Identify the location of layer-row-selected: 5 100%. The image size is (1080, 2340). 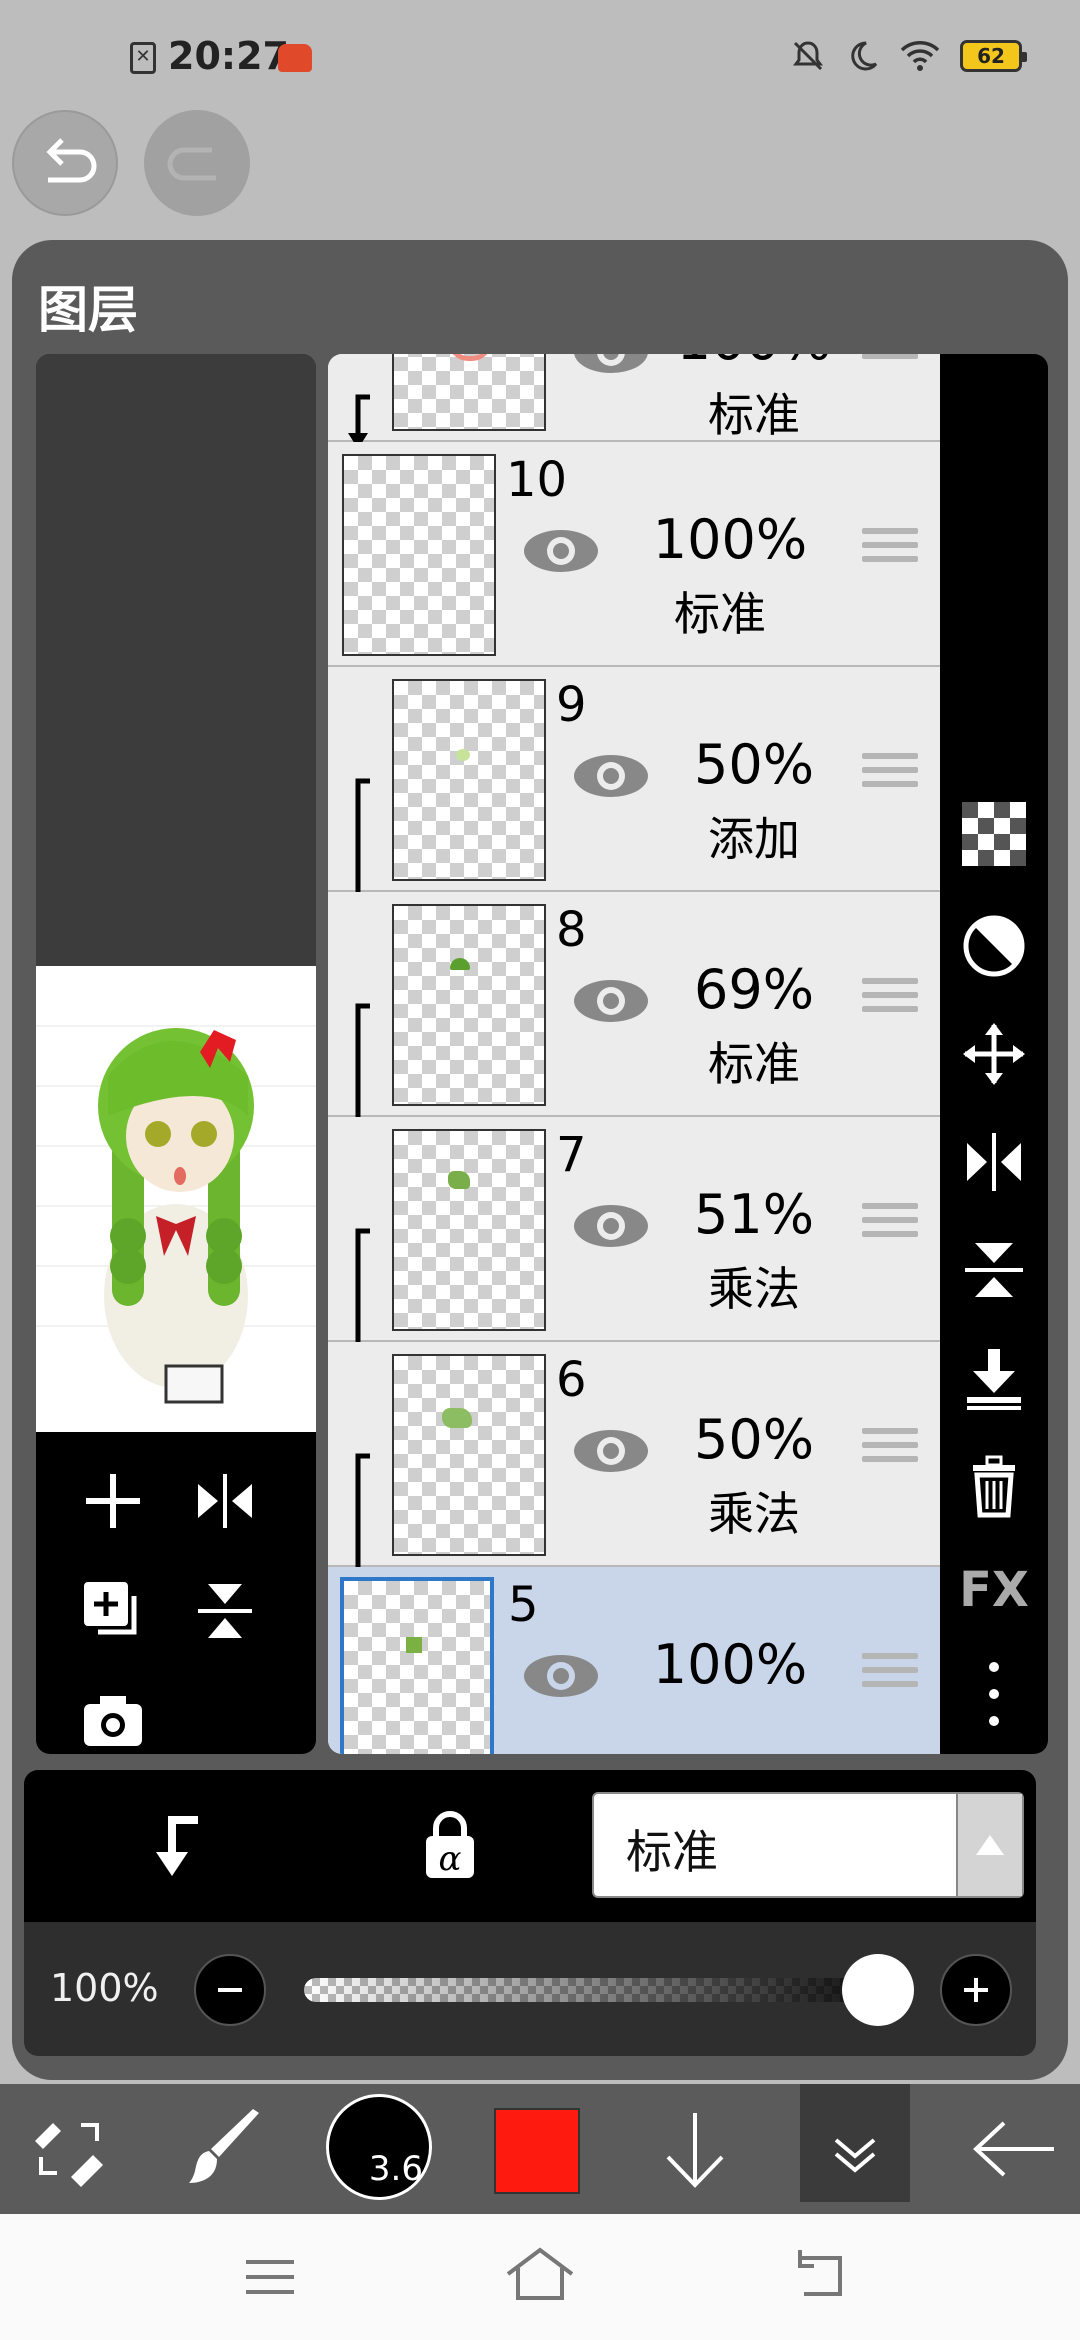
(634, 1660).